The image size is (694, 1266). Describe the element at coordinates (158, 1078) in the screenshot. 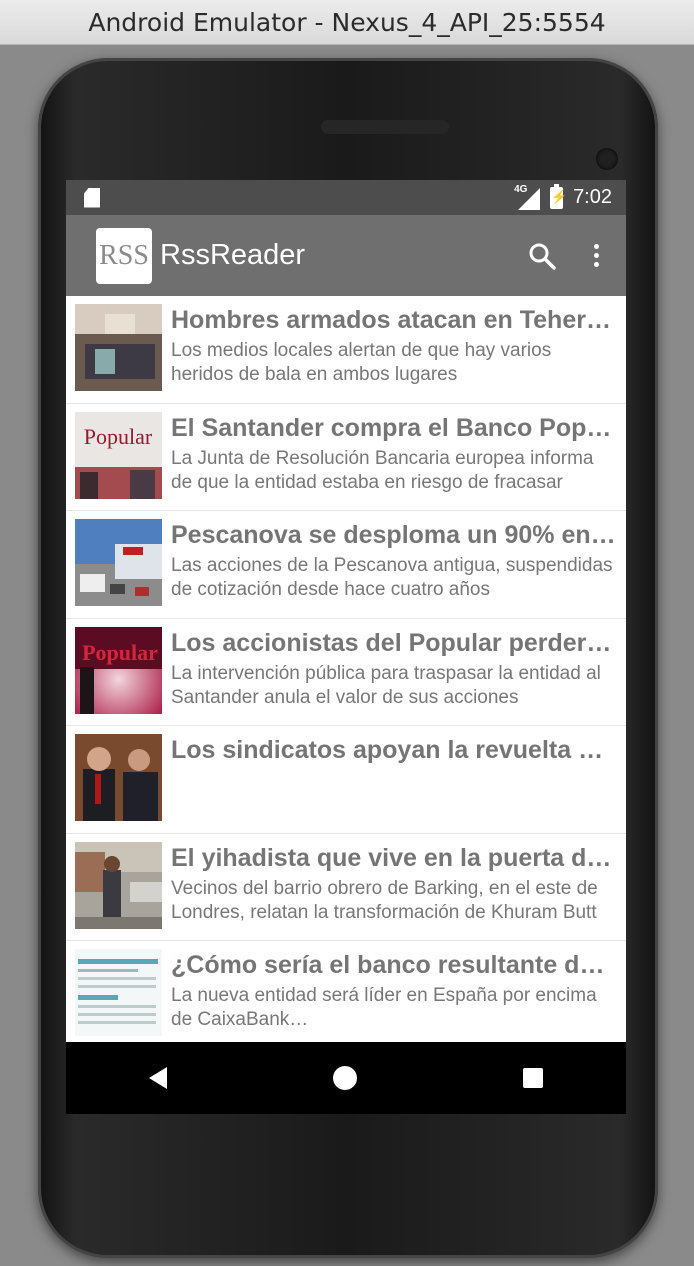

I see `back-icon` at that location.